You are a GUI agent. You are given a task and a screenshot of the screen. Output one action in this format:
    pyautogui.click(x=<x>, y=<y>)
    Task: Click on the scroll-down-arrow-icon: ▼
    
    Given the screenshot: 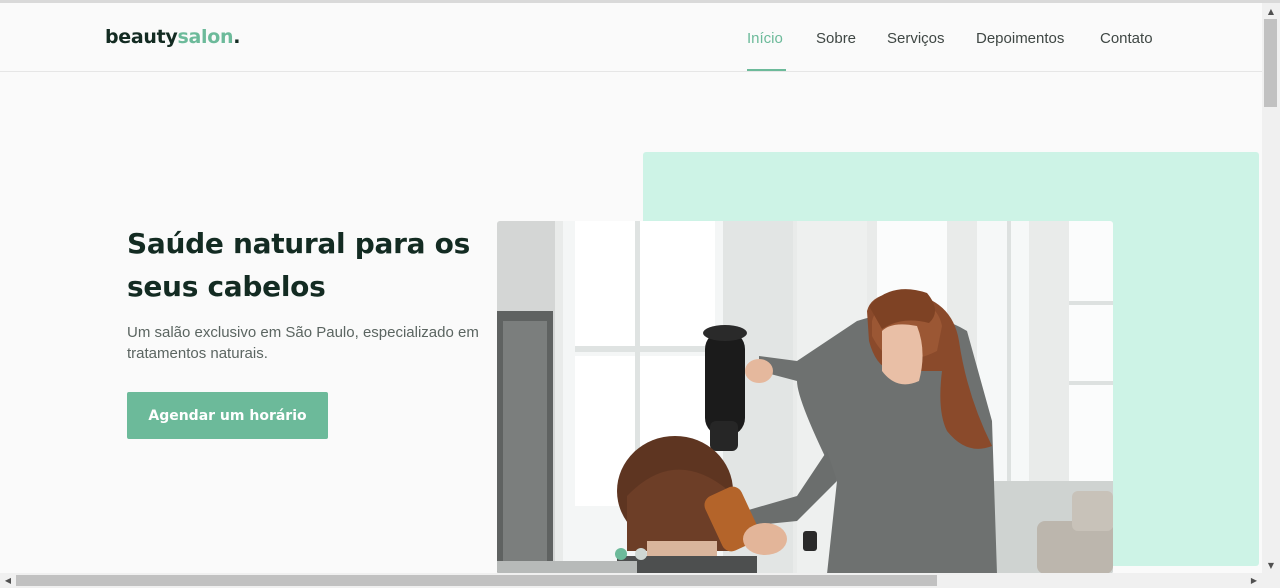 What is the action you would take?
    pyautogui.click(x=1271, y=566)
    